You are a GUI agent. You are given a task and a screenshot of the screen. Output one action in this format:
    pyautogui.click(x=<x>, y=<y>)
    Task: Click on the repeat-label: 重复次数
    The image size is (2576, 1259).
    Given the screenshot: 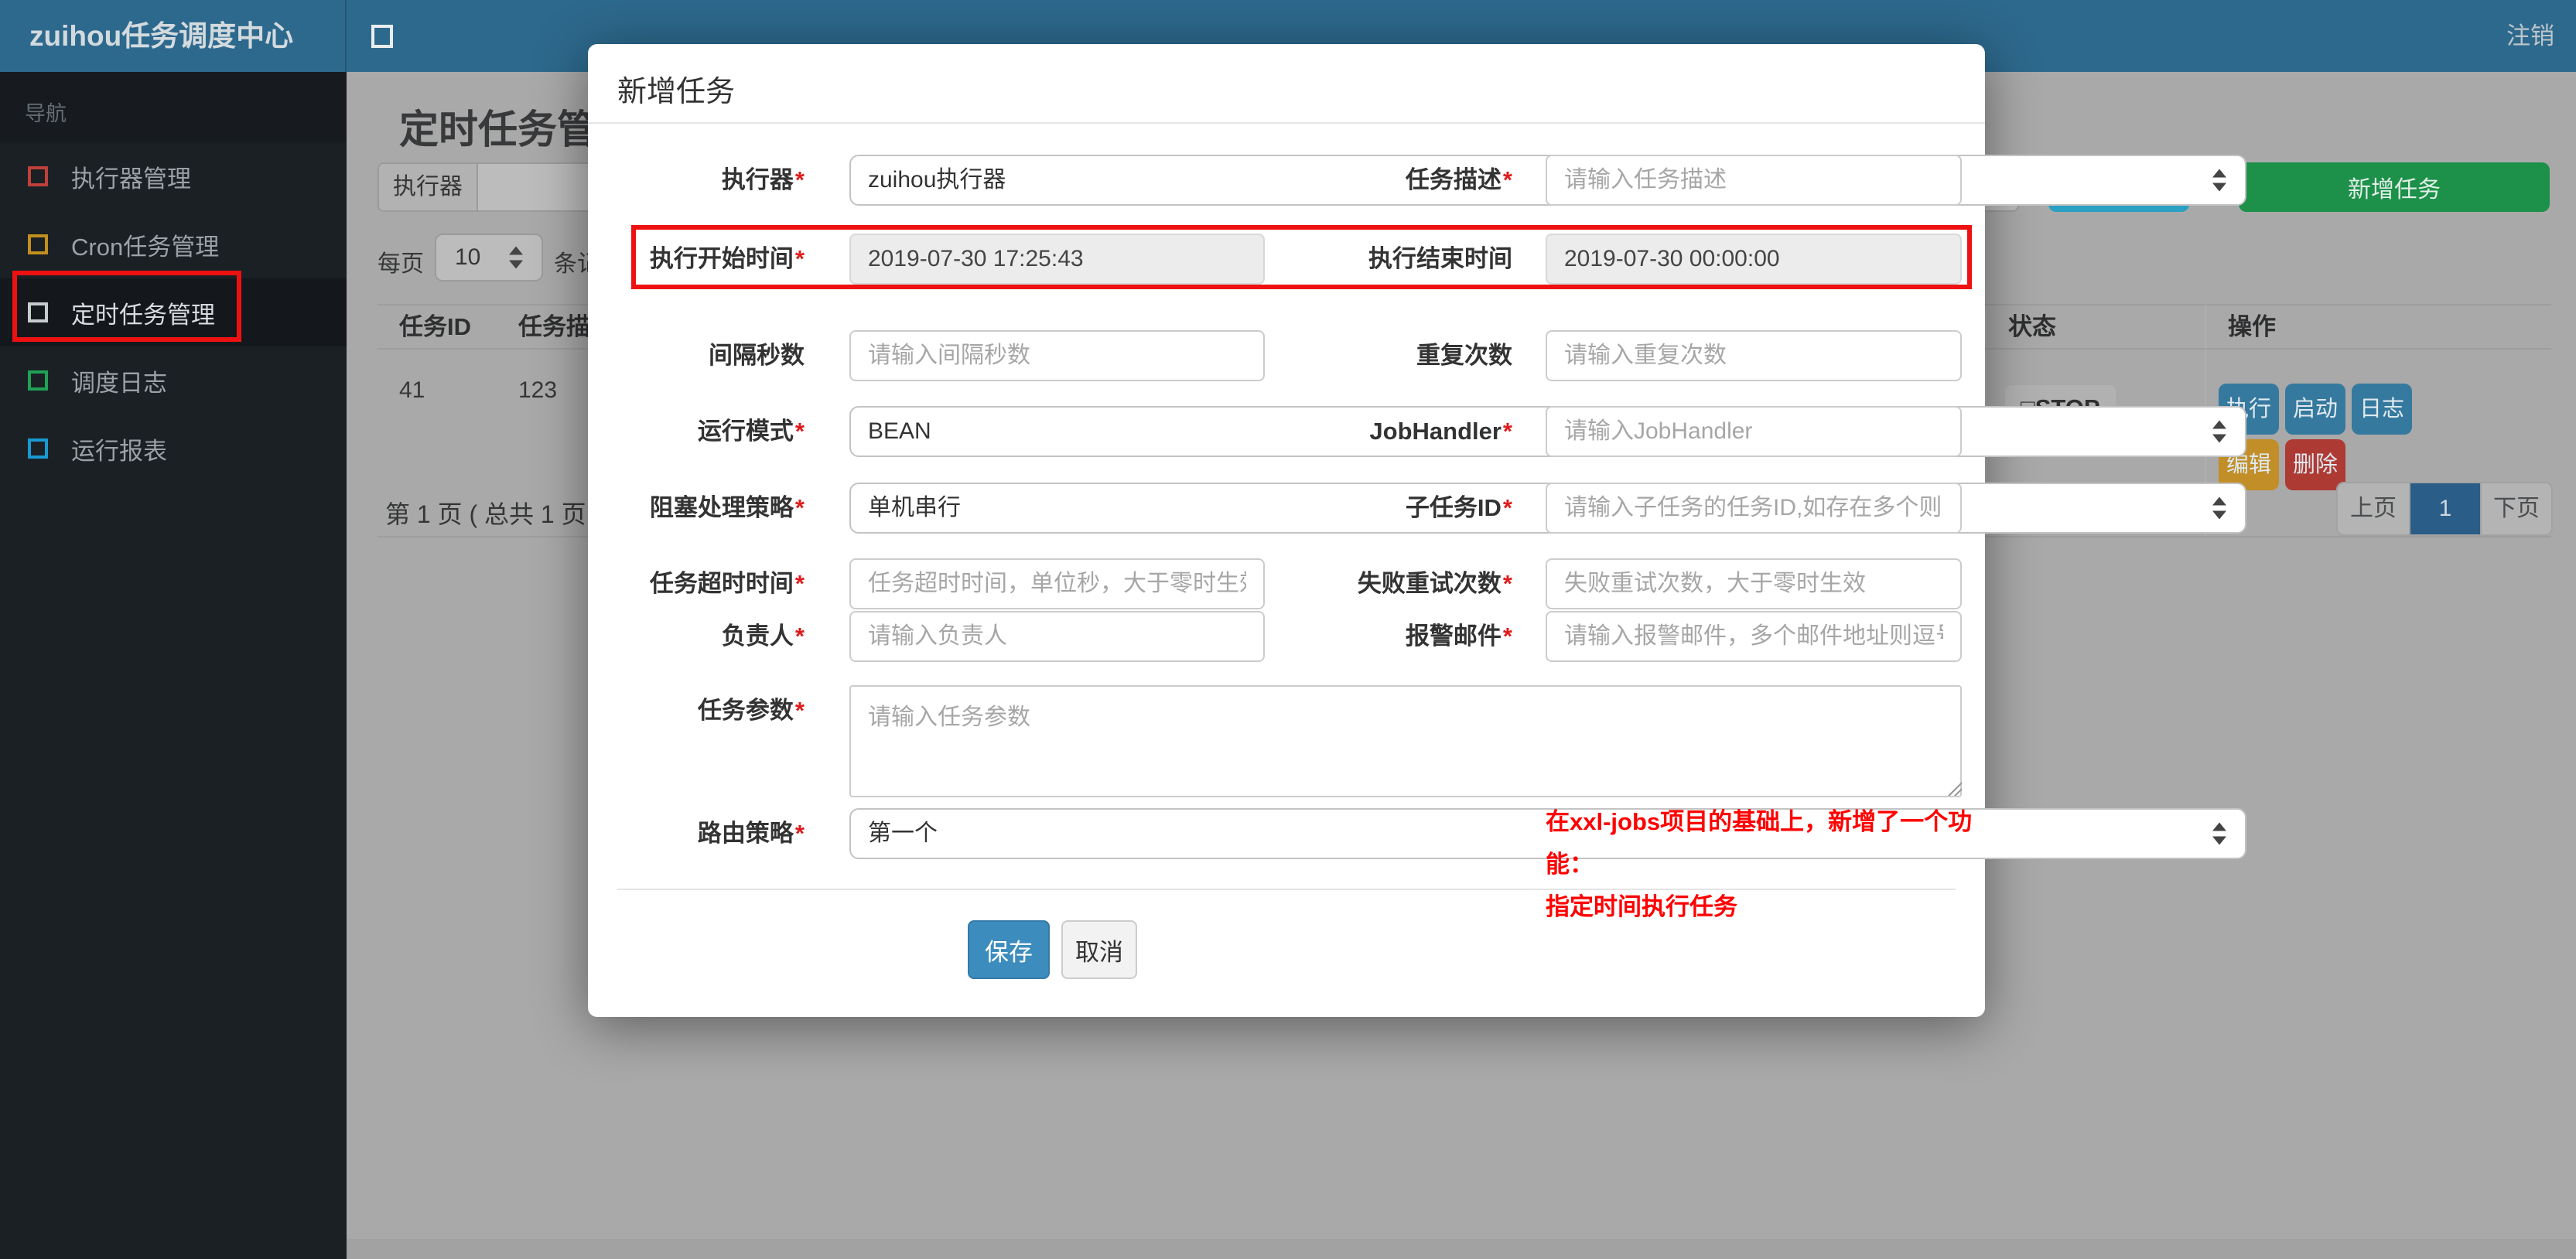 What is the action you would take?
    pyautogui.click(x=1464, y=356)
    